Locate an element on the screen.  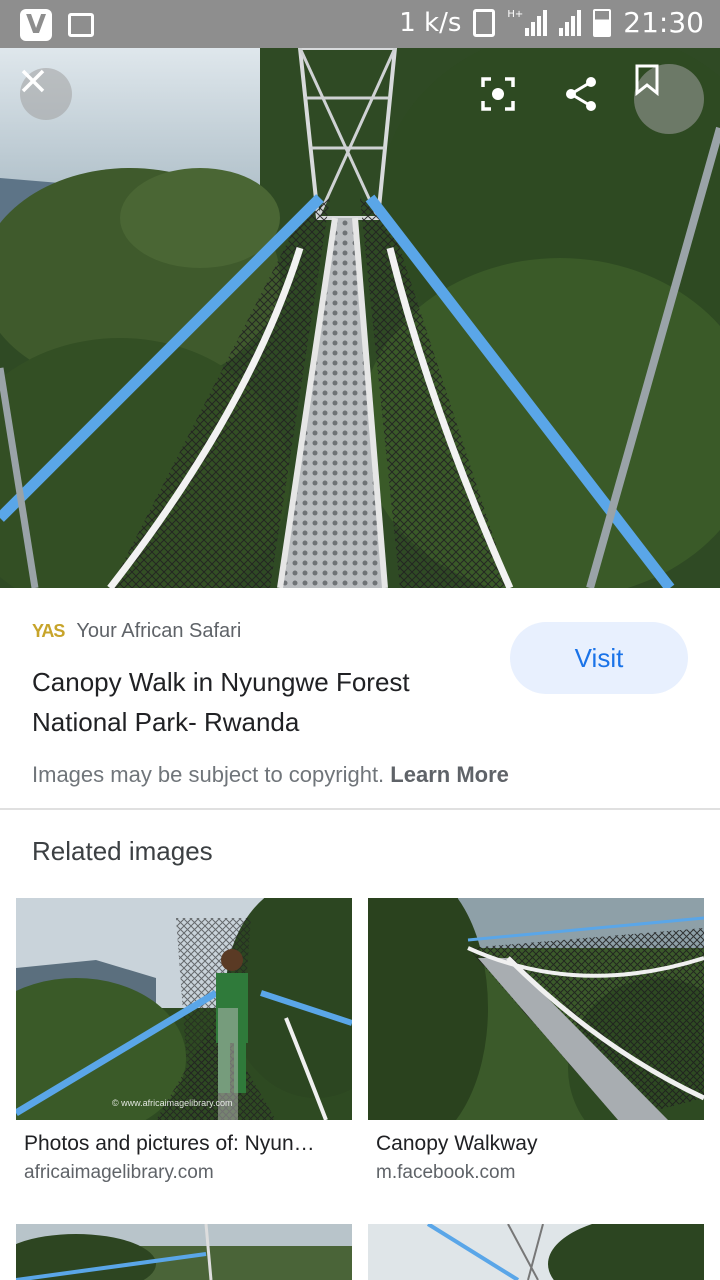
source-row: YAS Your African Safari is located at coordinates (136, 631).